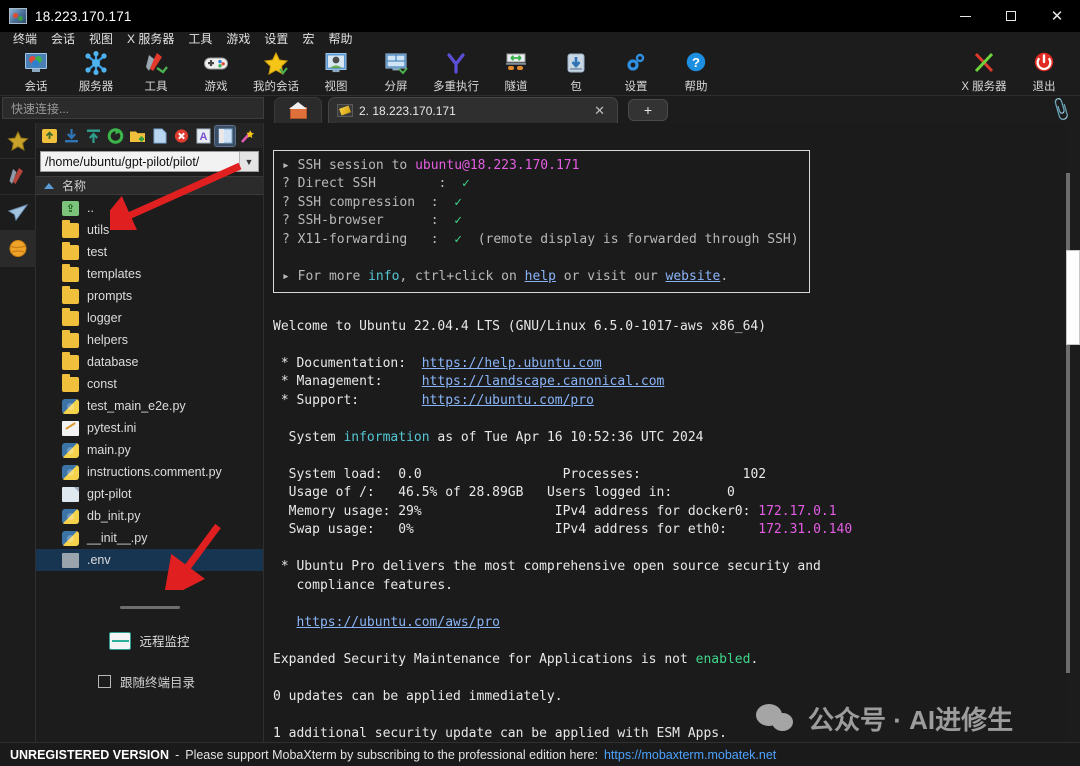 Image resolution: width=1080 pixels, height=766 pixels. What do you see at coordinates (336, 71) in the screenshot?
I see `toolbar-view-button: 视图` at bounding box center [336, 71].